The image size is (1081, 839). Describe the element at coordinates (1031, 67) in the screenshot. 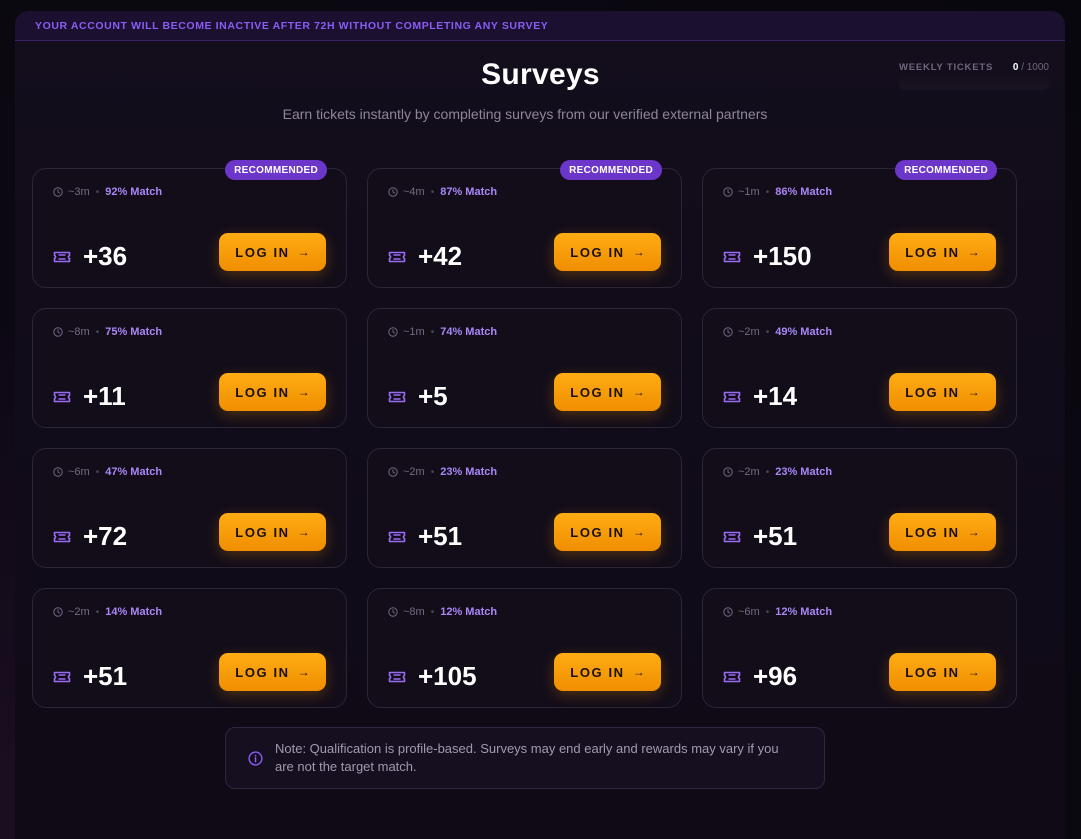

I see `weekly-tickets-value: 0 / 1000` at that location.